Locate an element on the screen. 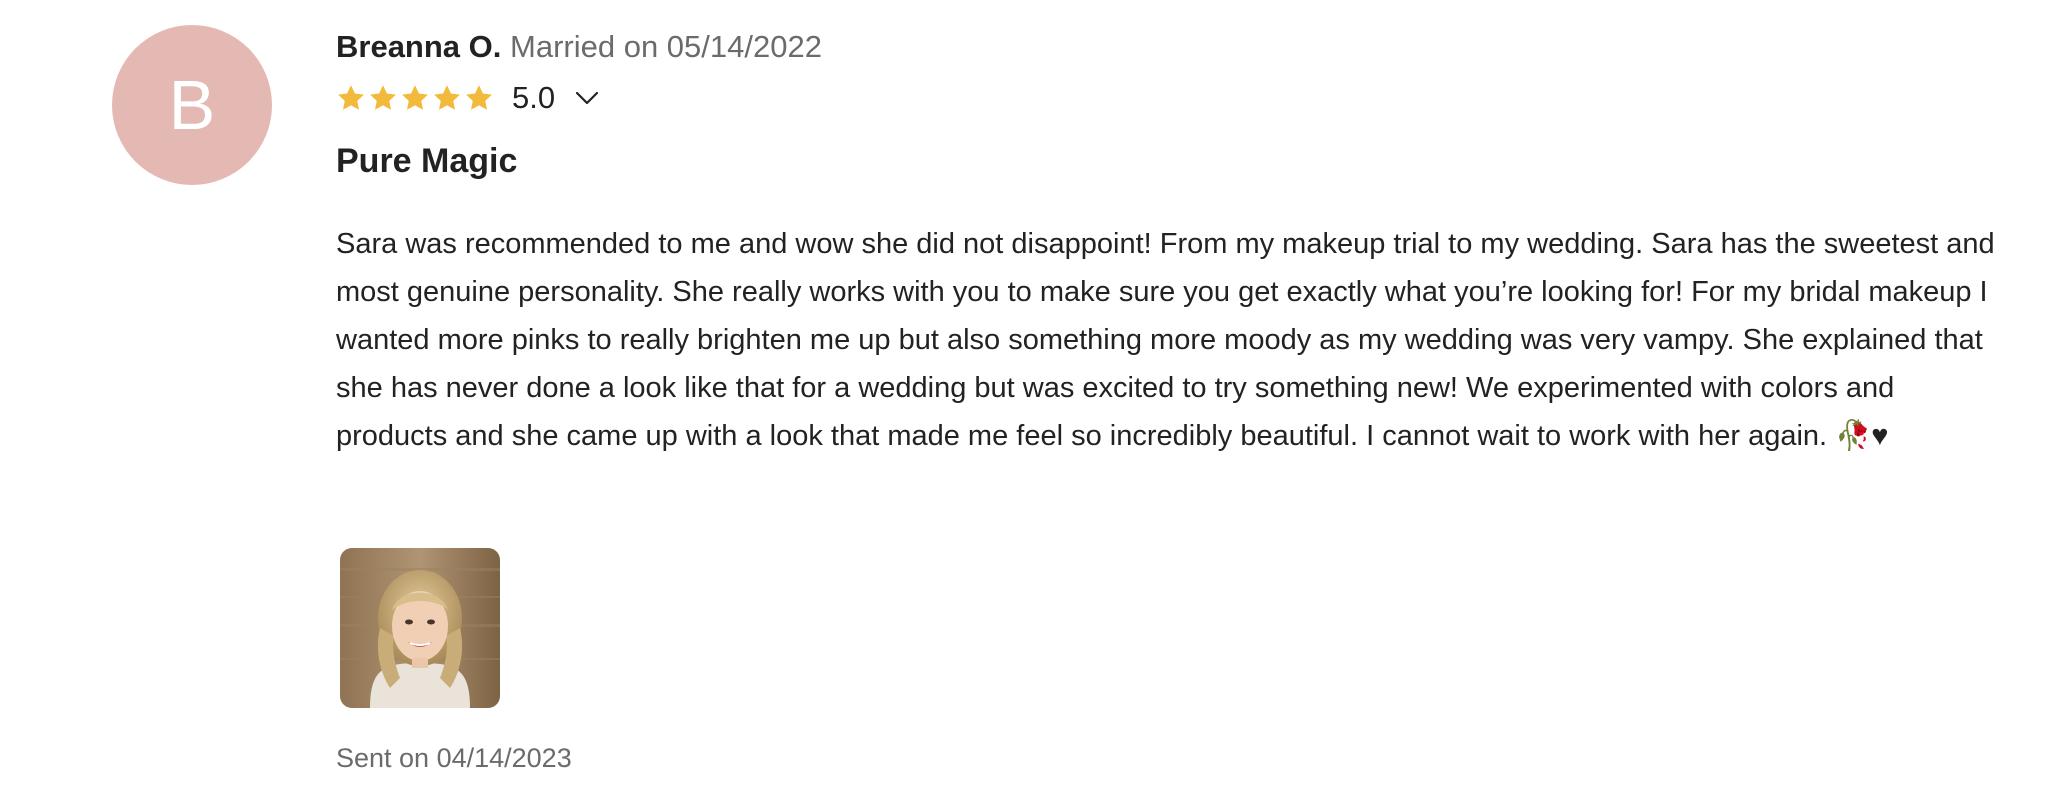 The height and width of the screenshot is (796, 2072). chevron-down-icon is located at coordinates (587, 98).